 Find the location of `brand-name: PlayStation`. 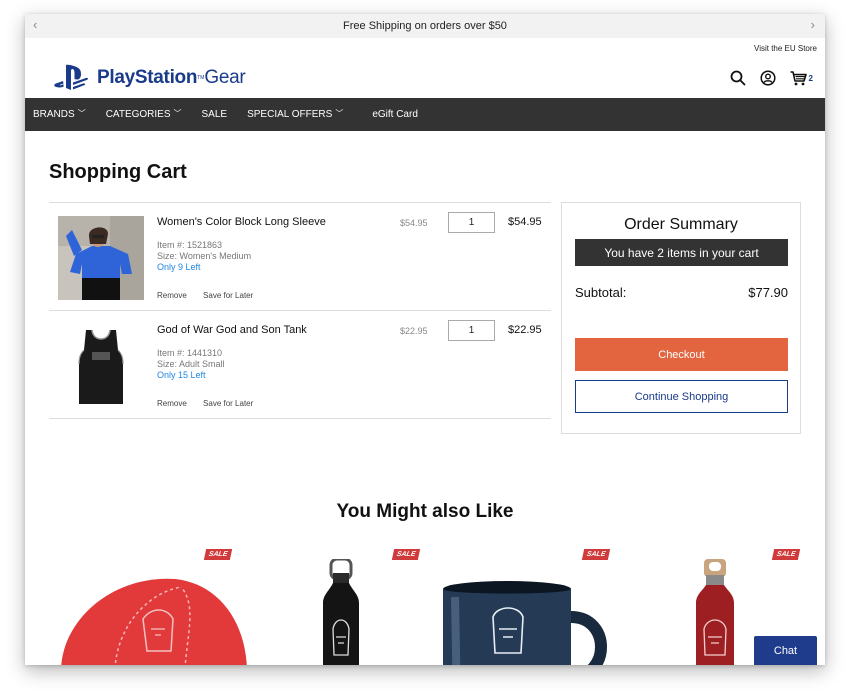

brand-name: PlayStation is located at coordinates (147, 77).